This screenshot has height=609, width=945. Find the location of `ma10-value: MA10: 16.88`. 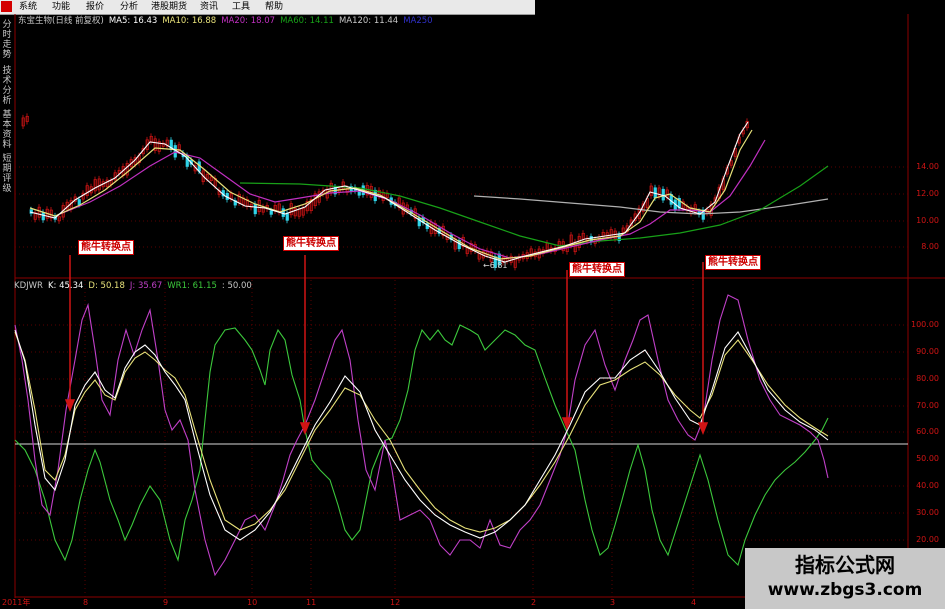

ma10-value: MA10: 16.88 is located at coordinates (189, 21).